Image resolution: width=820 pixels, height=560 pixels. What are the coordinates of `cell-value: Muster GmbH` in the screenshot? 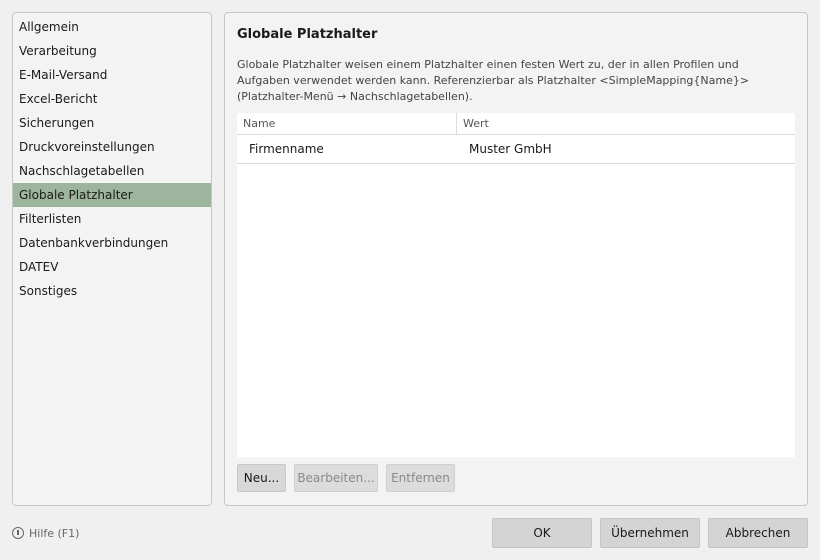 It's located at (510, 149).